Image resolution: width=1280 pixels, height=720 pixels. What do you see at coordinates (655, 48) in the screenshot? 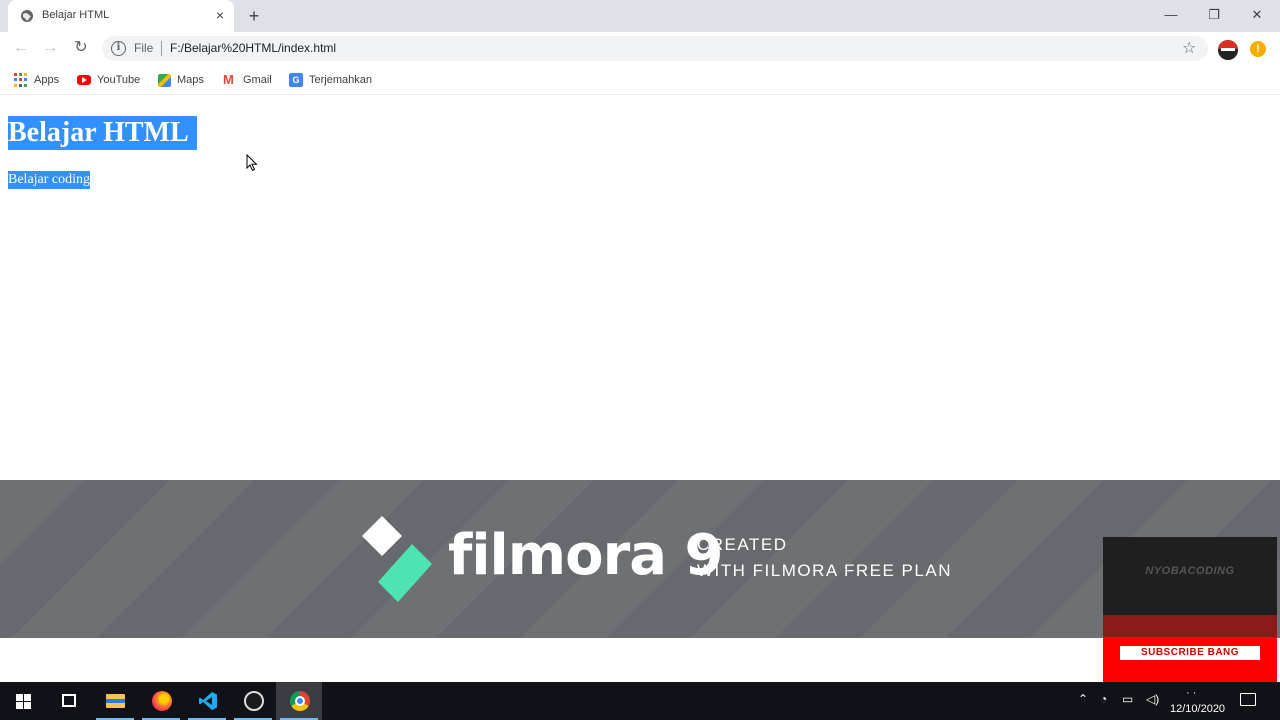
I see `address-bar: i File F:/Belajar%20HTML/index.html ☆` at bounding box center [655, 48].